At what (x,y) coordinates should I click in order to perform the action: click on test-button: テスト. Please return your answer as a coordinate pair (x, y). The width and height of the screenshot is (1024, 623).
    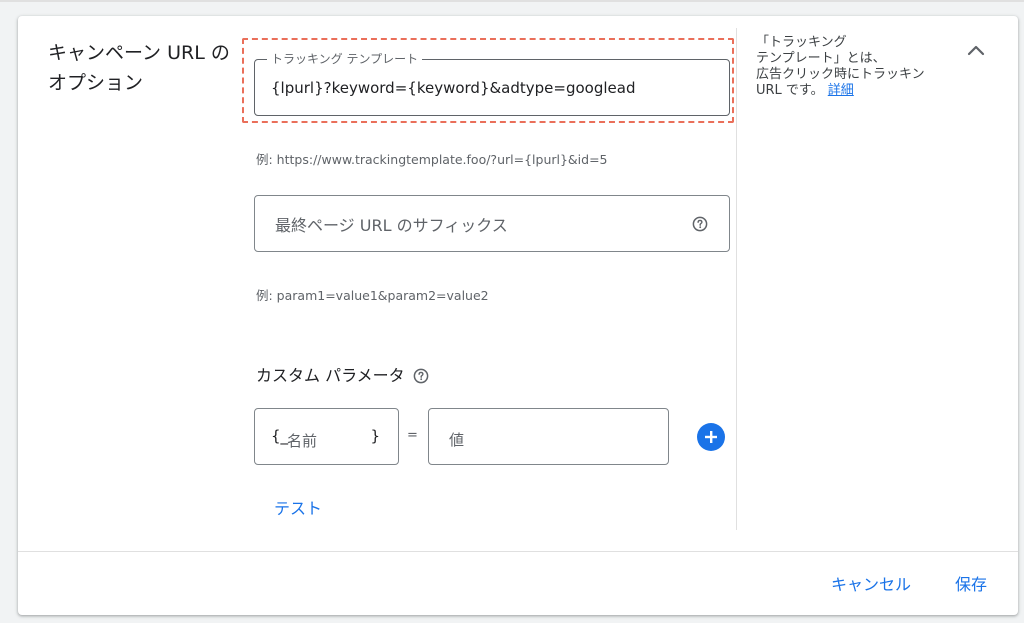
    Looking at the image, I should click on (298, 509).